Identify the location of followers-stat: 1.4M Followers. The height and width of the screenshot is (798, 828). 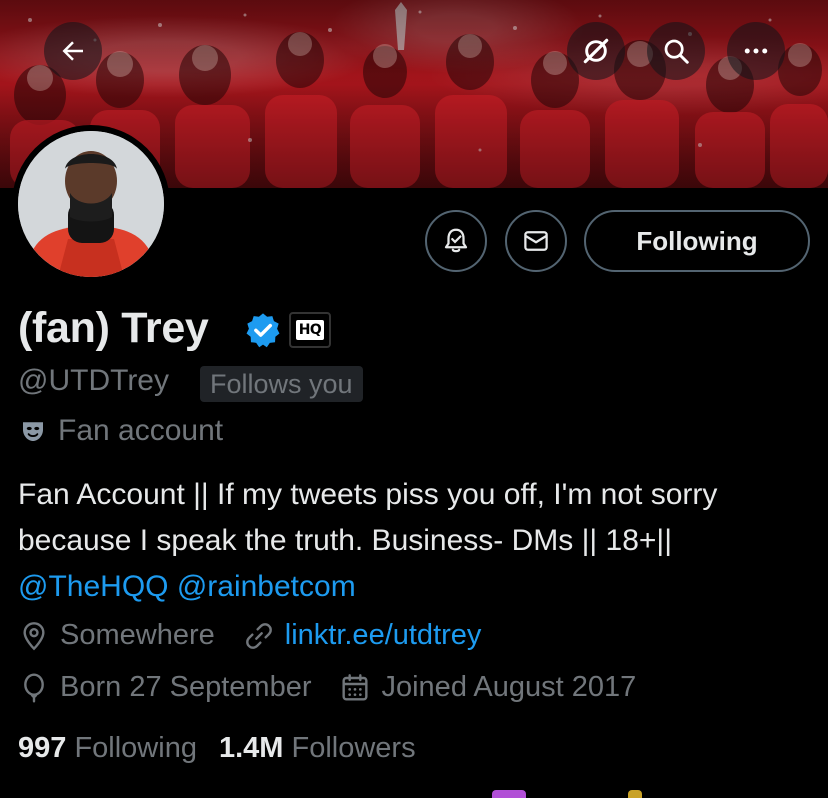
(317, 748).